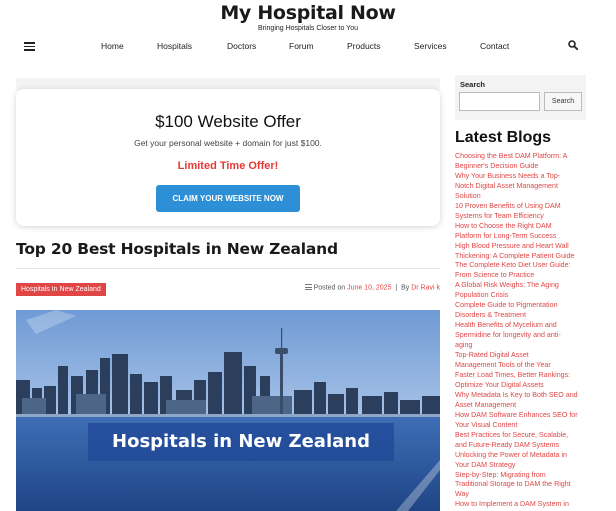 Image resolution: width=616 pixels, height=511 pixels. Describe the element at coordinates (520, 157) in the screenshot. I see `blog-link: Choosing the Best DAM Platform: A` at that location.